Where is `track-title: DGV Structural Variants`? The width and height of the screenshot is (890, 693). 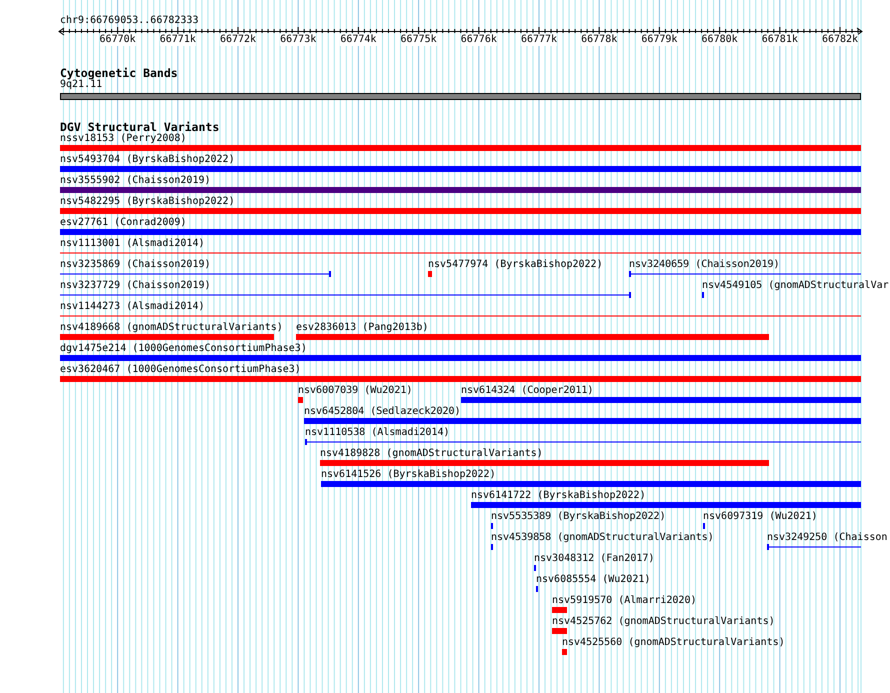 track-title: DGV Structural Variants is located at coordinates (140, 127).